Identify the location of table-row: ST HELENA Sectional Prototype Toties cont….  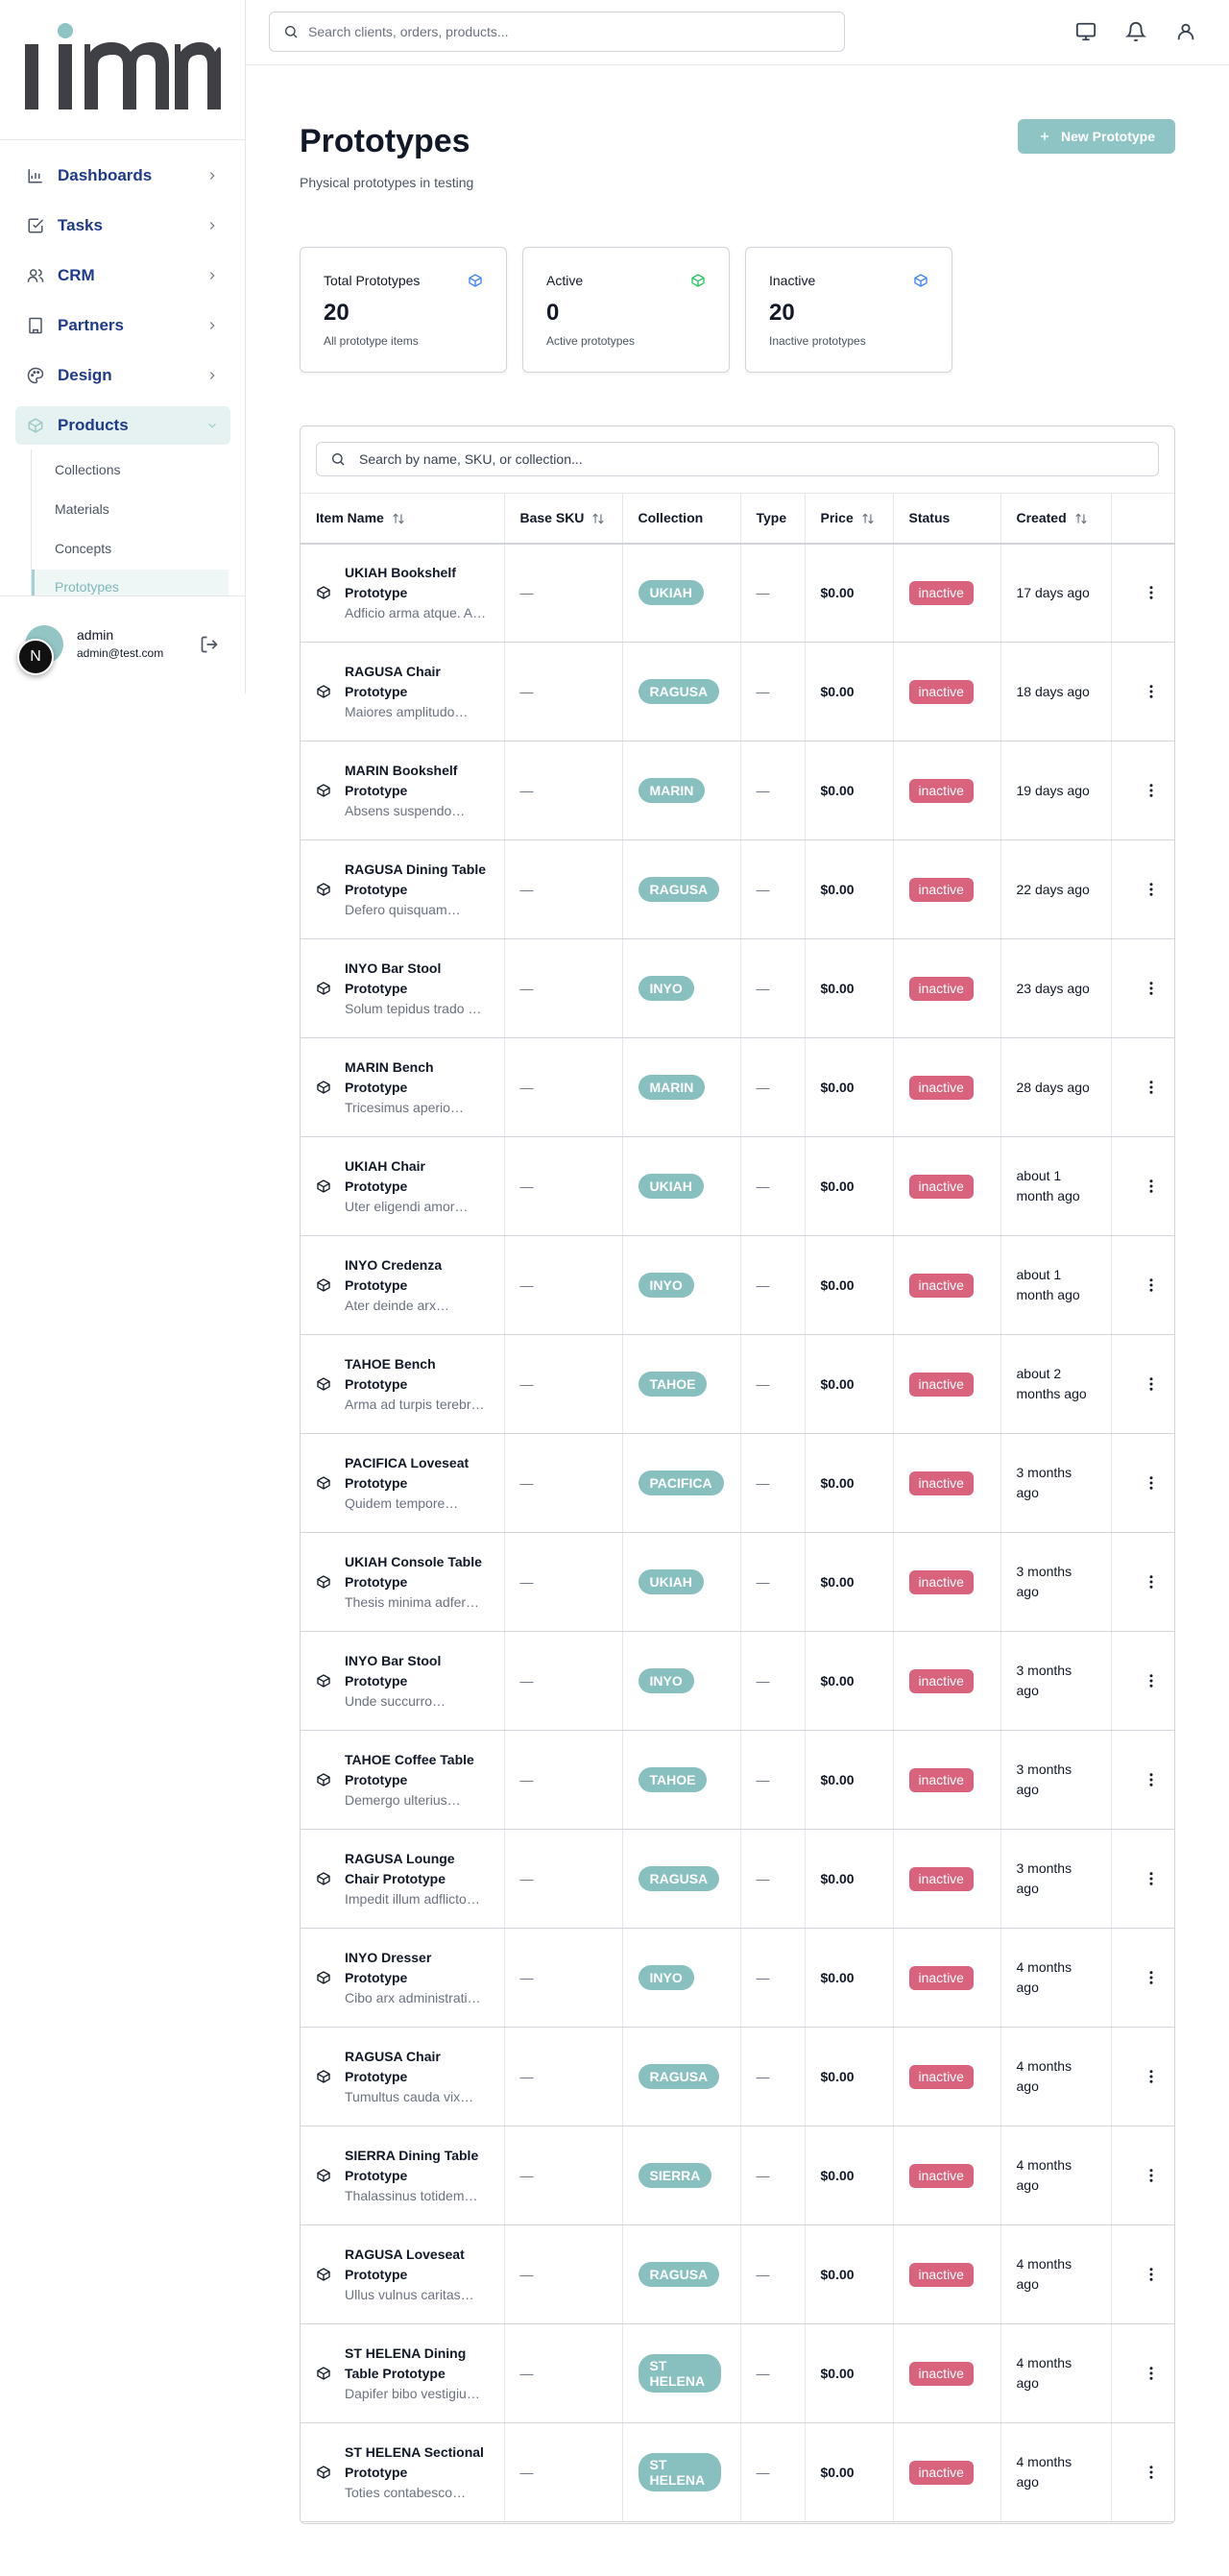
(737, 2472).